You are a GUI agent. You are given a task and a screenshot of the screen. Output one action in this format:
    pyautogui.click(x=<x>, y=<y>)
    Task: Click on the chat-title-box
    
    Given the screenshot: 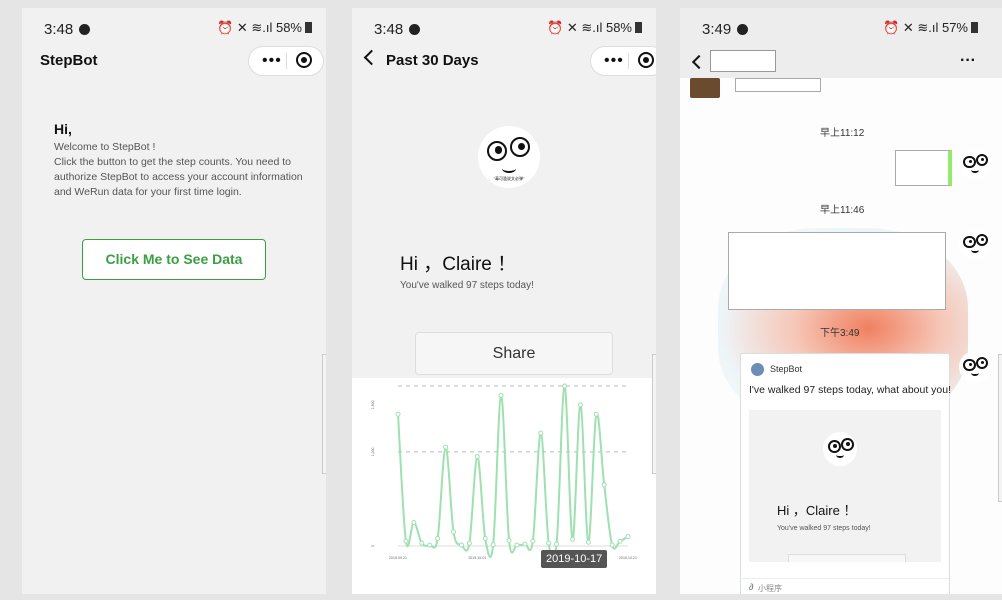 What is the action you would take?
    pyautogui.click(x=743, y=61)
    